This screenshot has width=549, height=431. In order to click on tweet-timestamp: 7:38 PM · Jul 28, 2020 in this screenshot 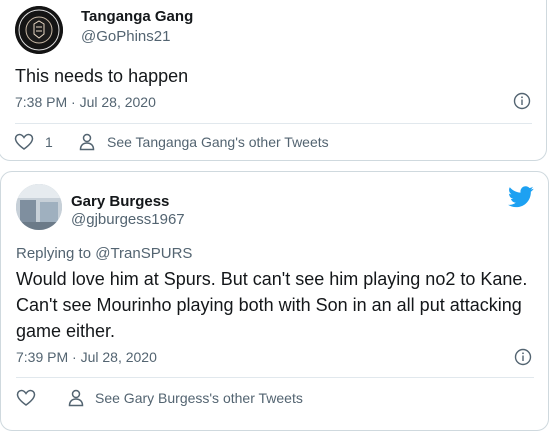, I will do `click(85, 102)`.